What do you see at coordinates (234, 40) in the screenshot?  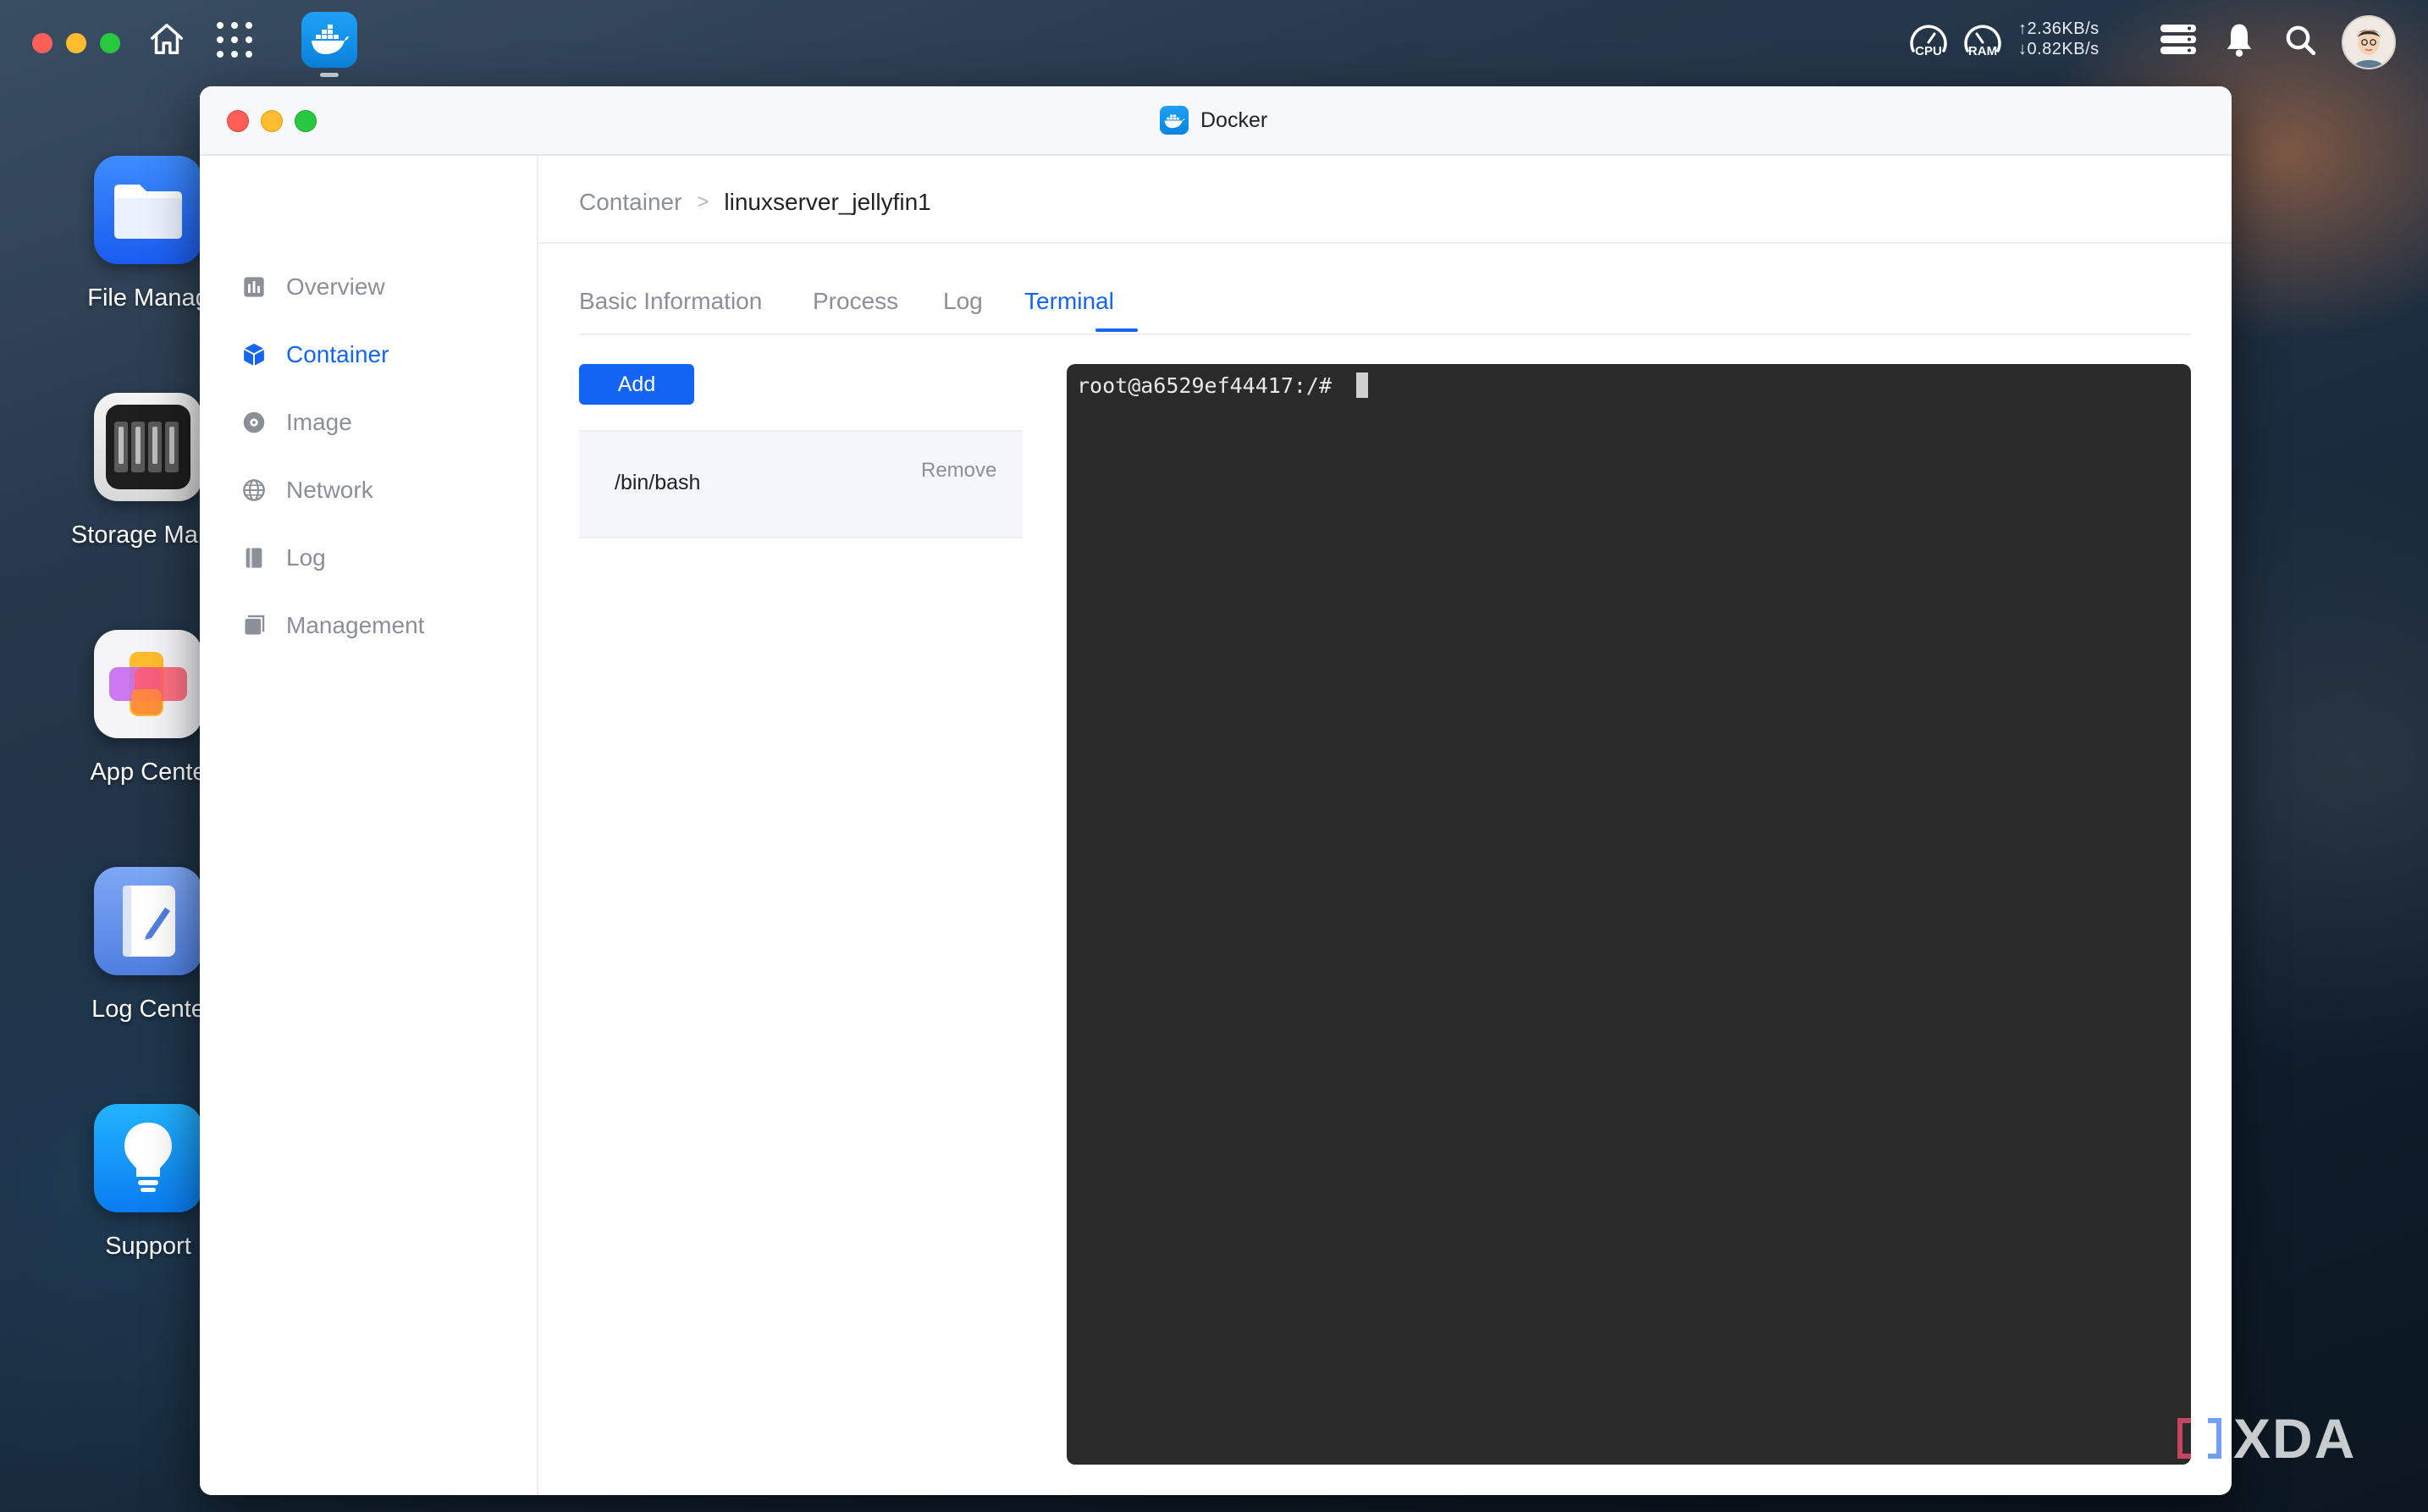 I see `app-grid-icon` at bounding box center [234, 40].